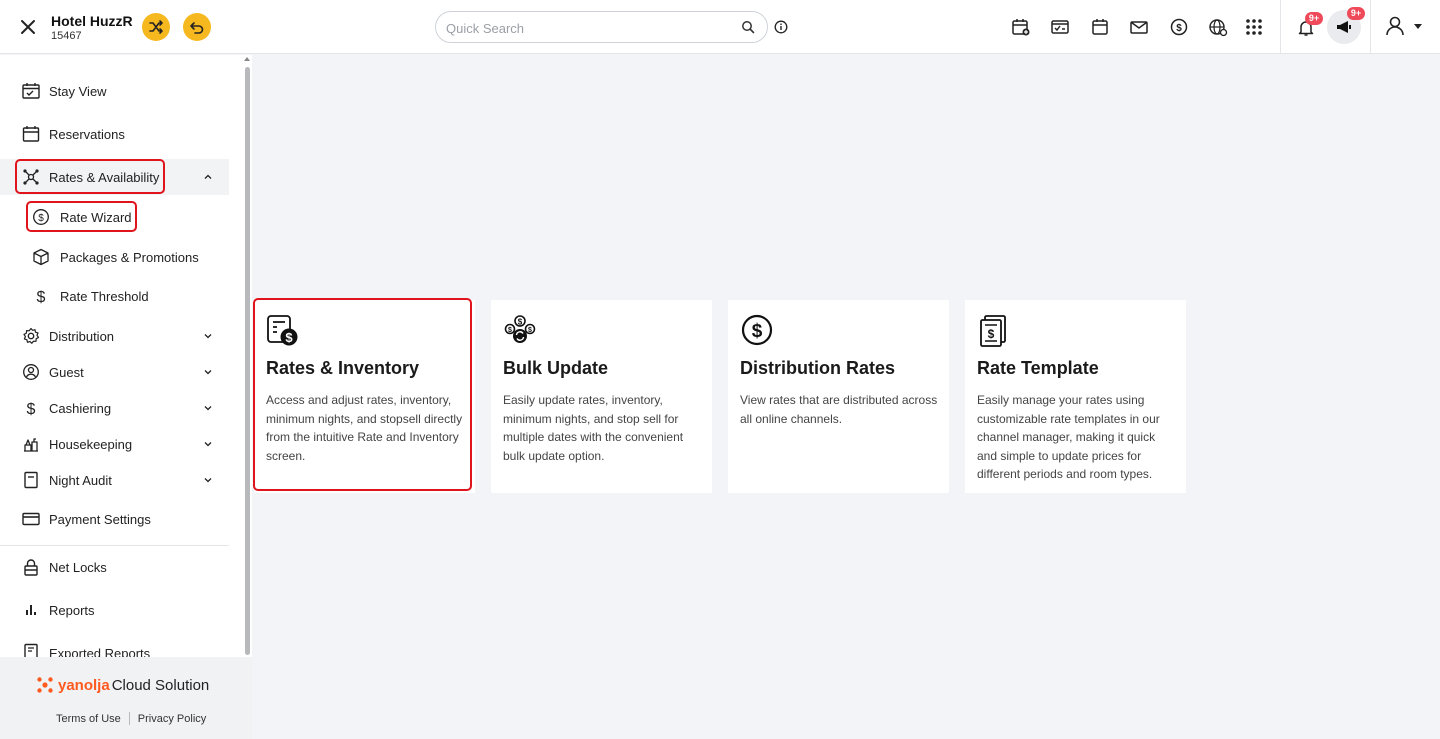 This screenshot has width=1440, height=739. What do you see at coordinates (66, 36) in the screenshot?
I see `hotel-id: 15467` at bounding box center [66, 36].